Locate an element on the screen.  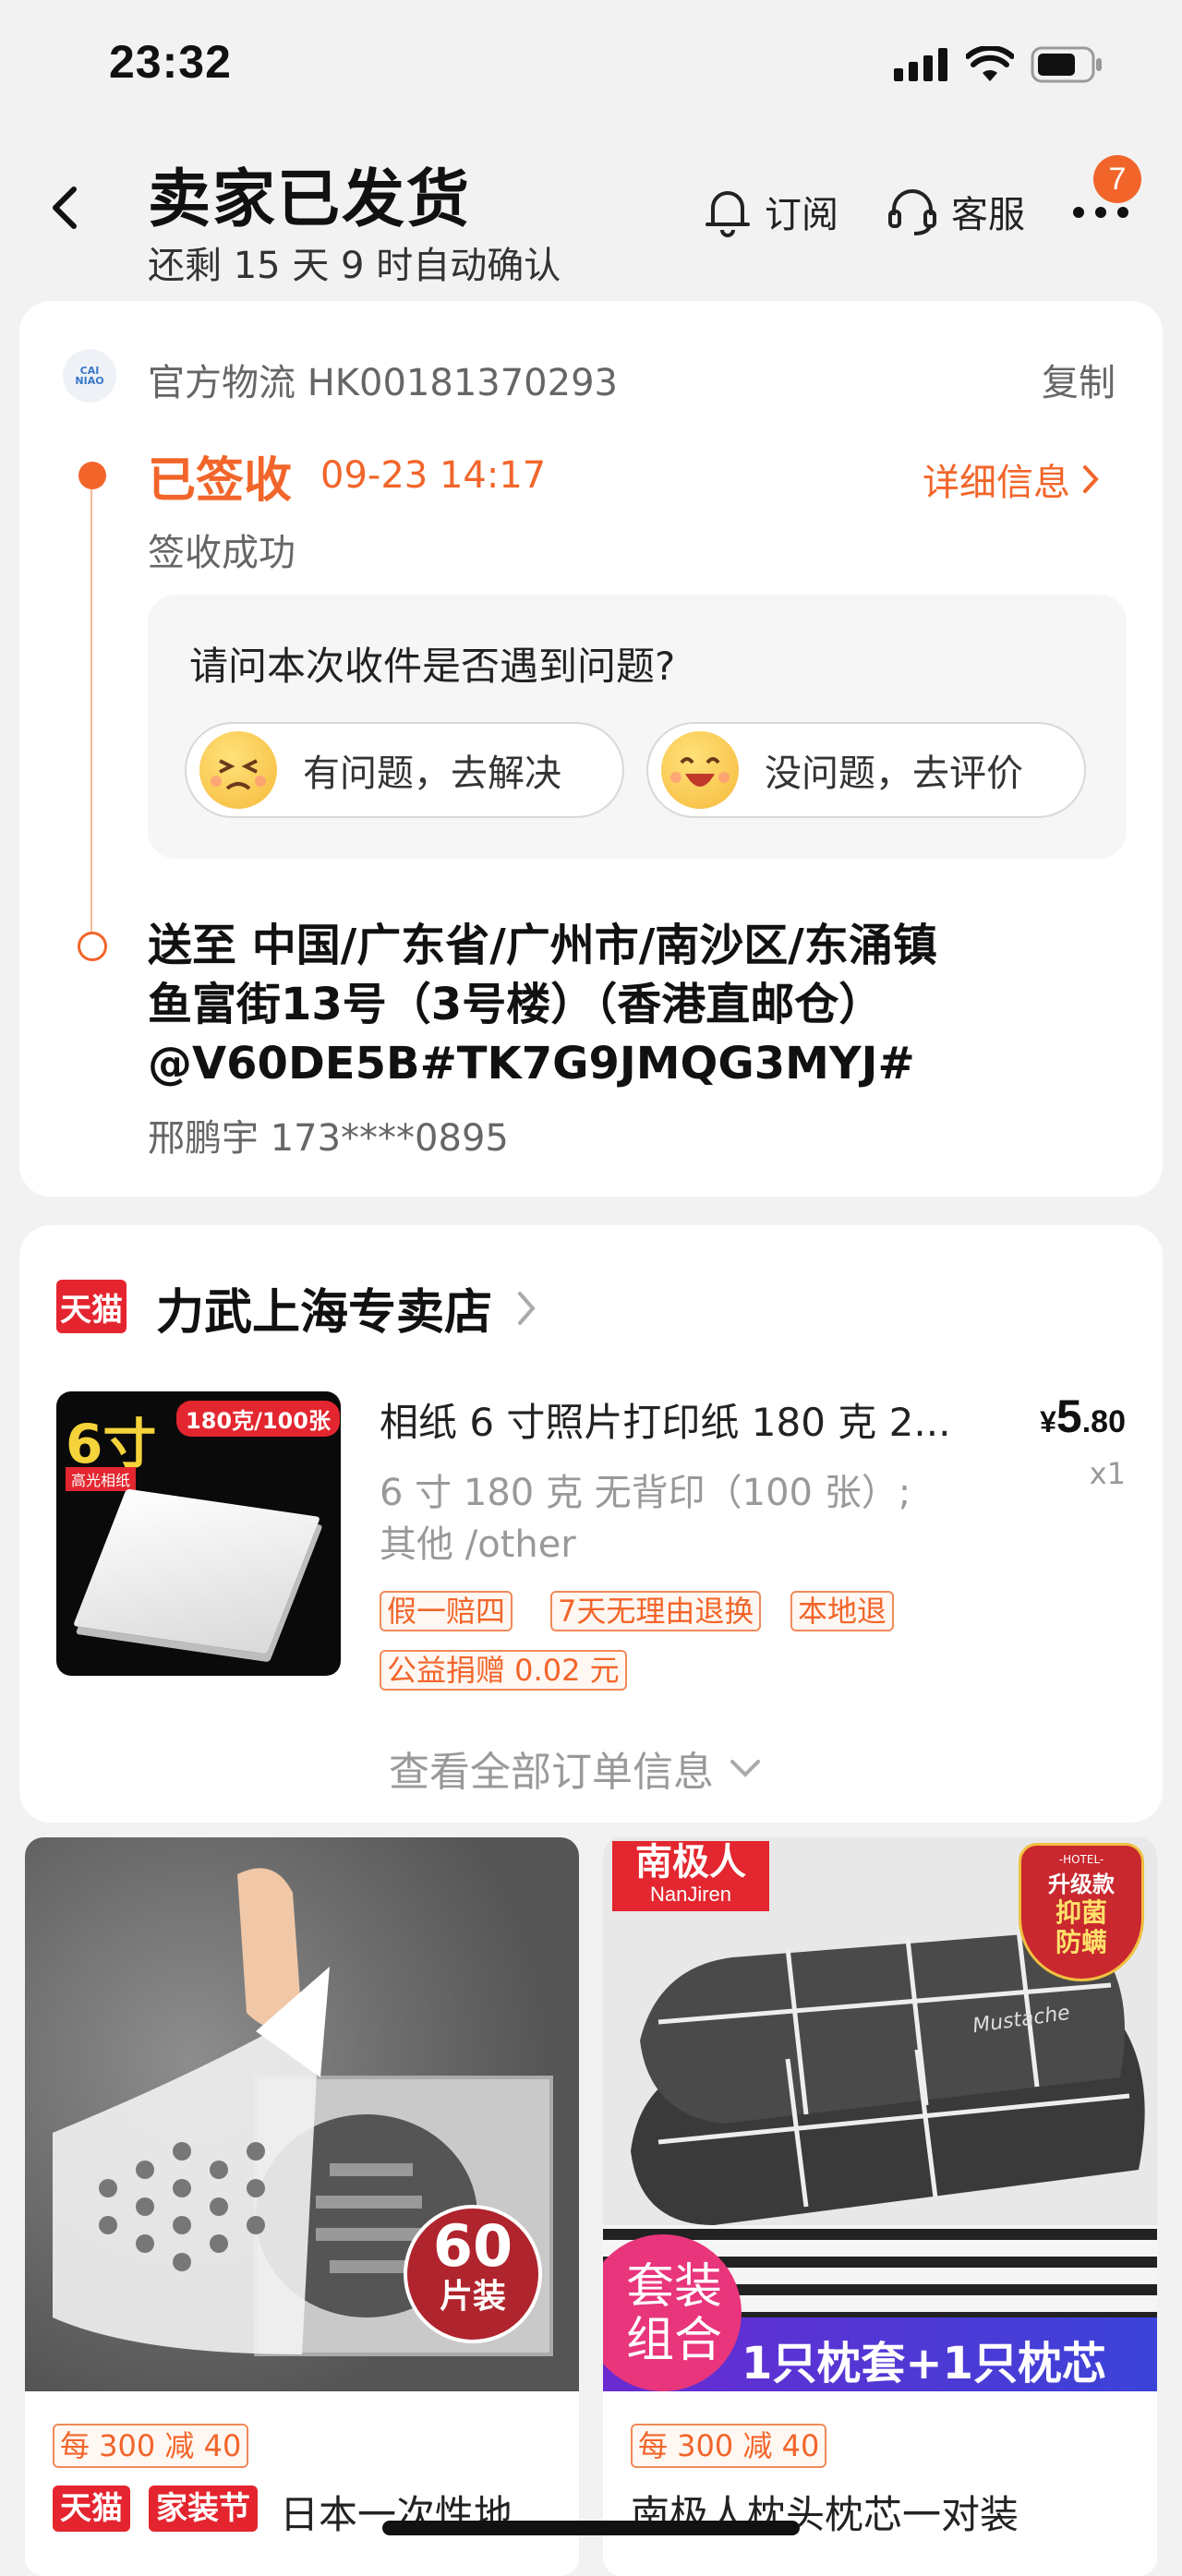
subscribe-button: 订阅 is located at coordinates (771, 211).